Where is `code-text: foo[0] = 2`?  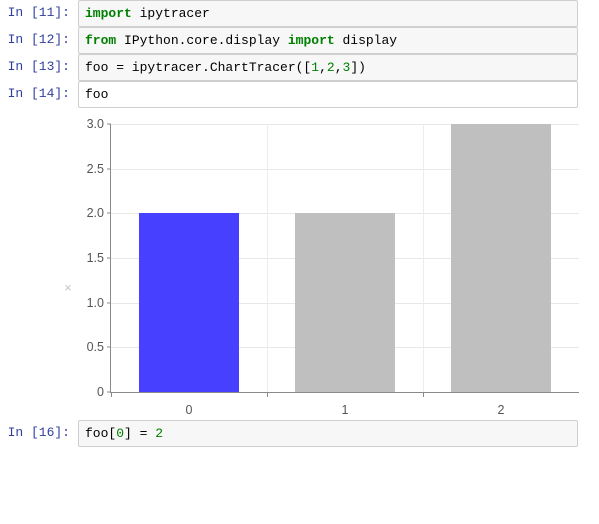 code-text: foo[0] = 2 is located at coordinates (328, 433).